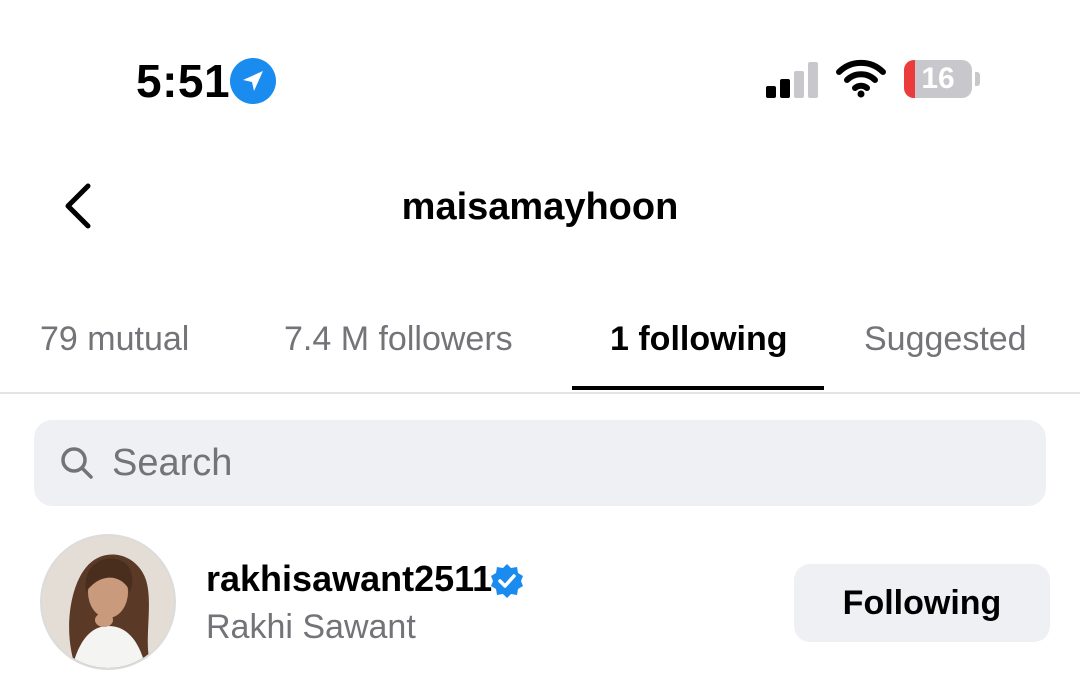 The image size is (1080, 698). What do you see at coordinates (861, 78) in the screenshot?
I see `wifi-icon` at bounding box center [861, 78].